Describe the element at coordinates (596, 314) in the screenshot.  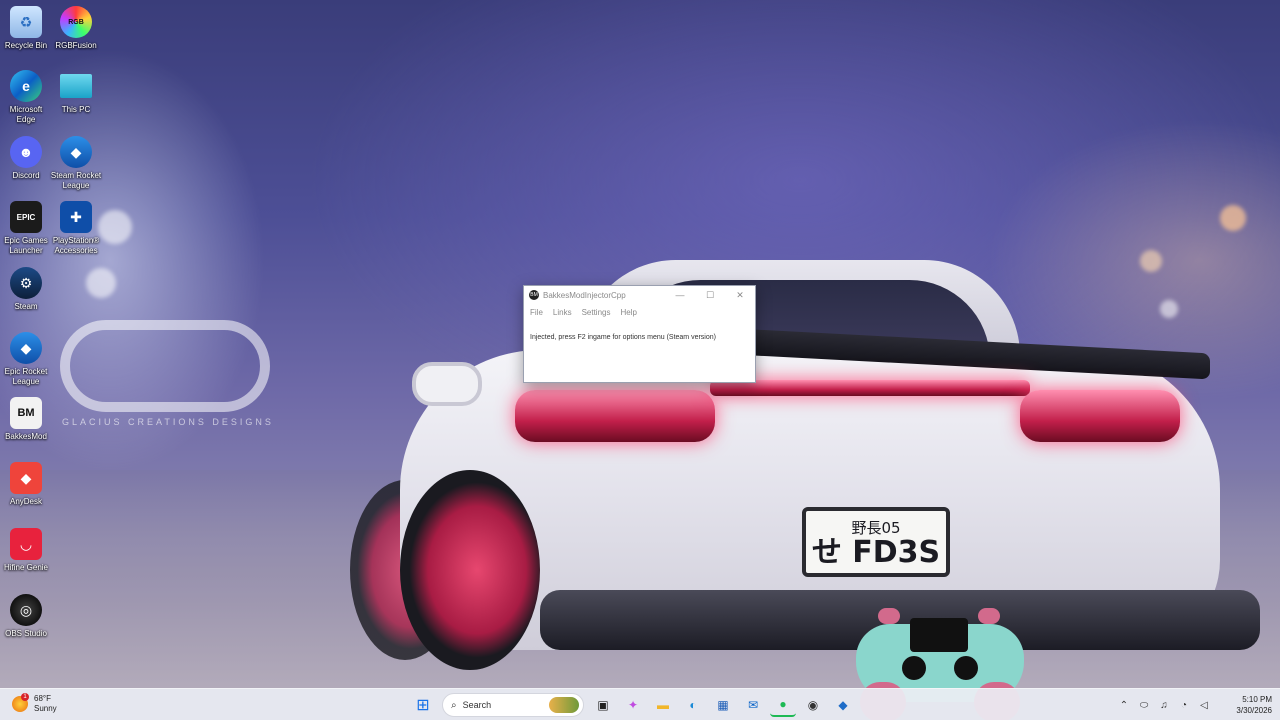
I see `menu-settings: Settings` at that location.